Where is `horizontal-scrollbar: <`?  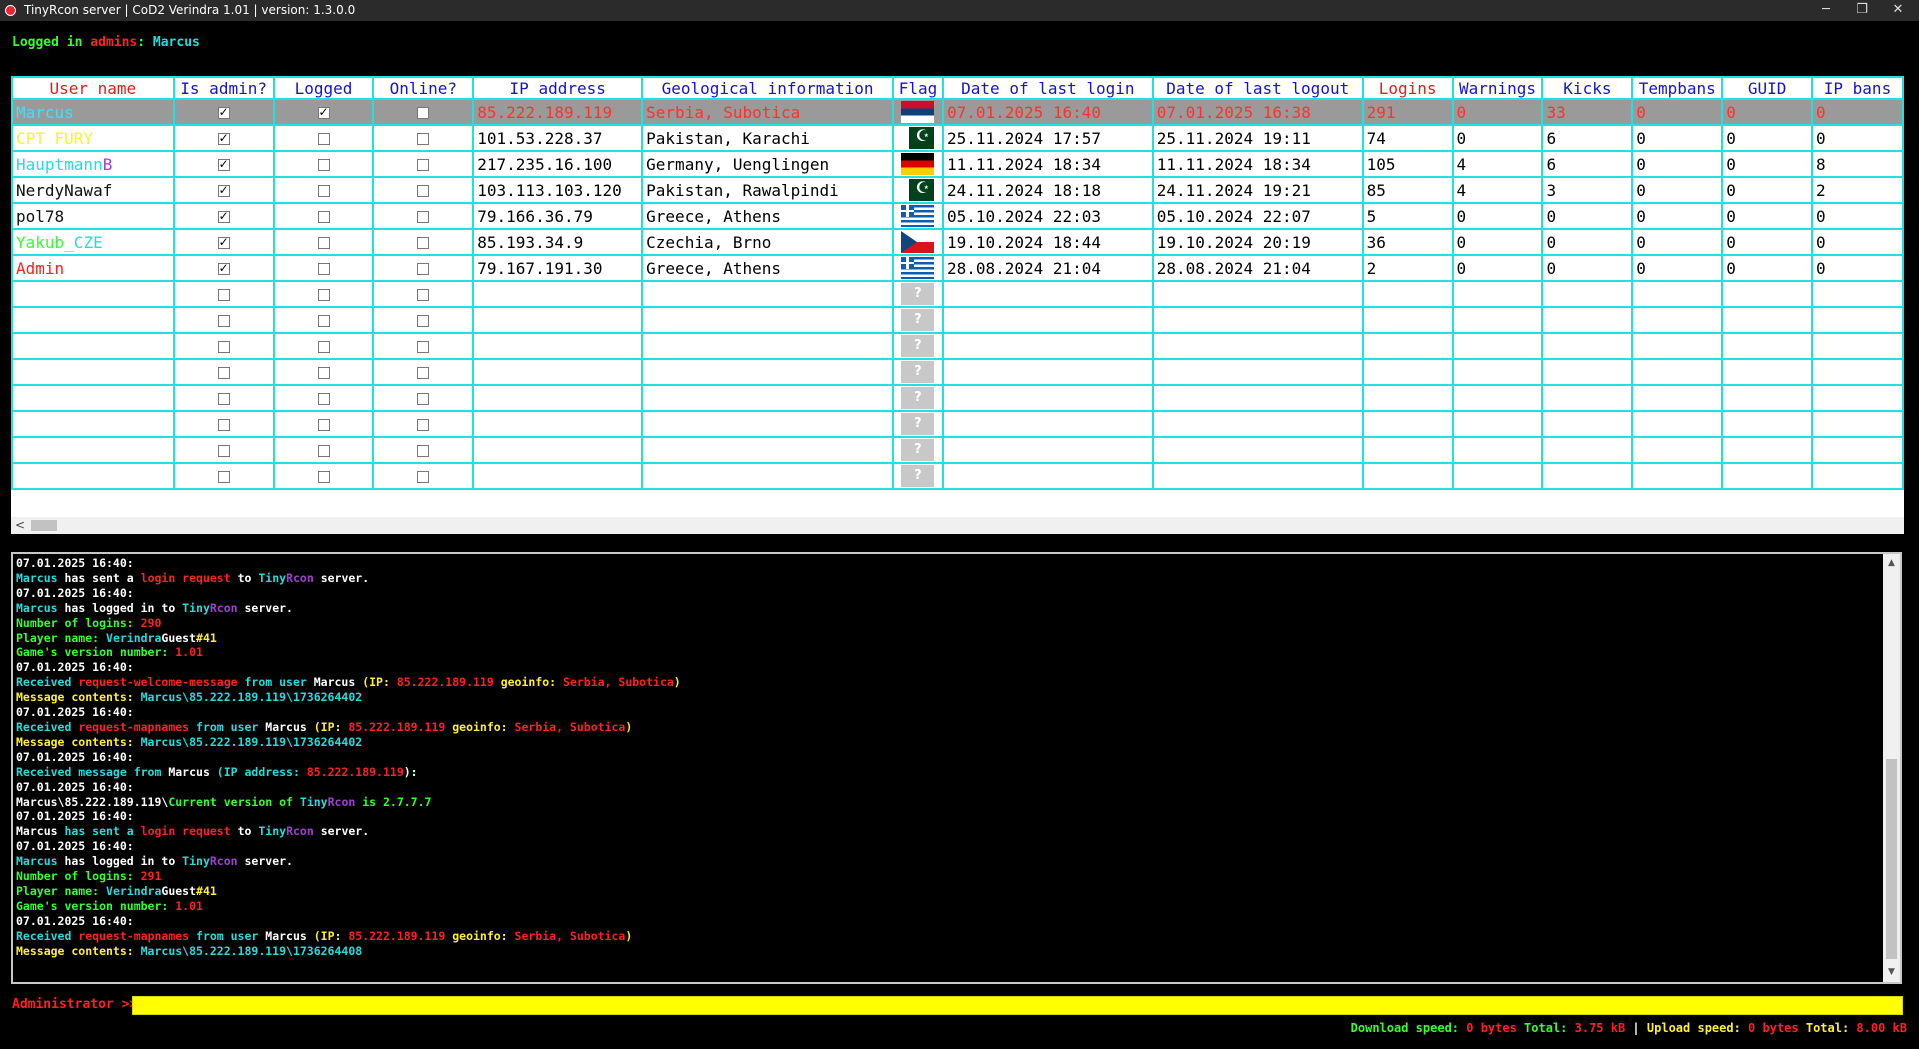 horizontal-scrollbar: < is located at coordinates (957, 525).